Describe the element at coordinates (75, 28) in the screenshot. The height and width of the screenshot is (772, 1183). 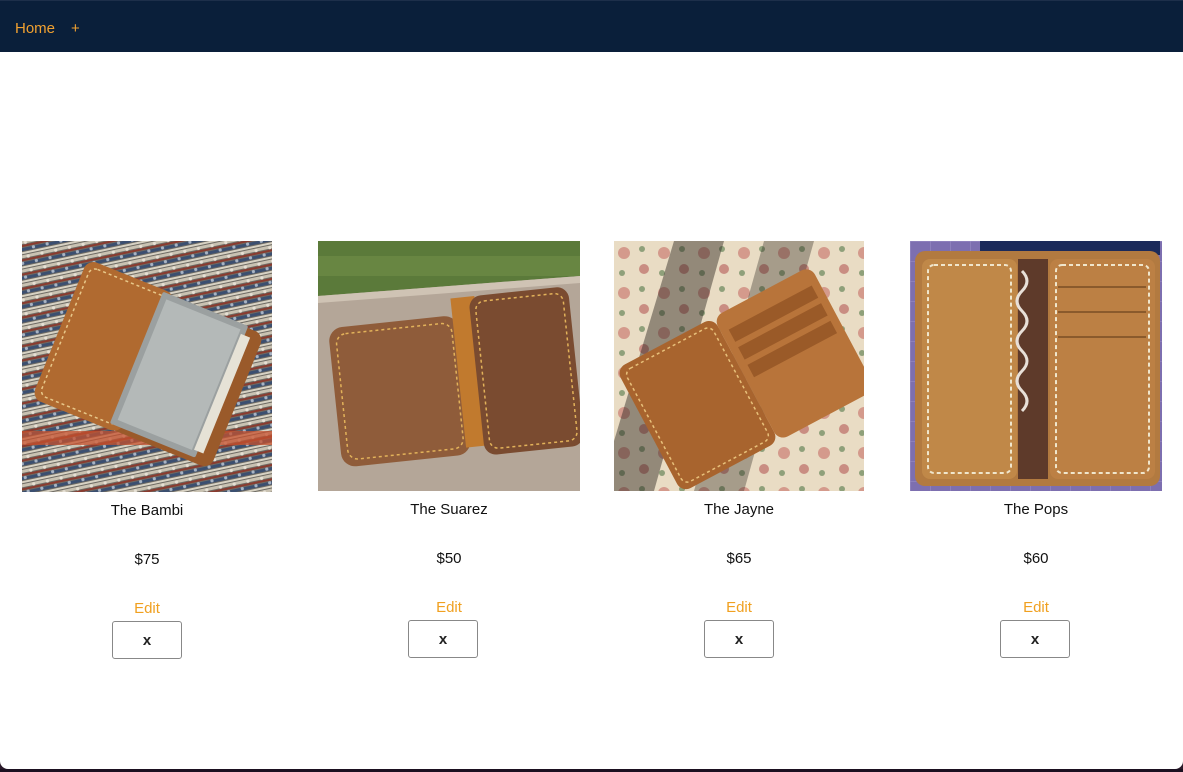
I see `nav-add-link: +` at that location.